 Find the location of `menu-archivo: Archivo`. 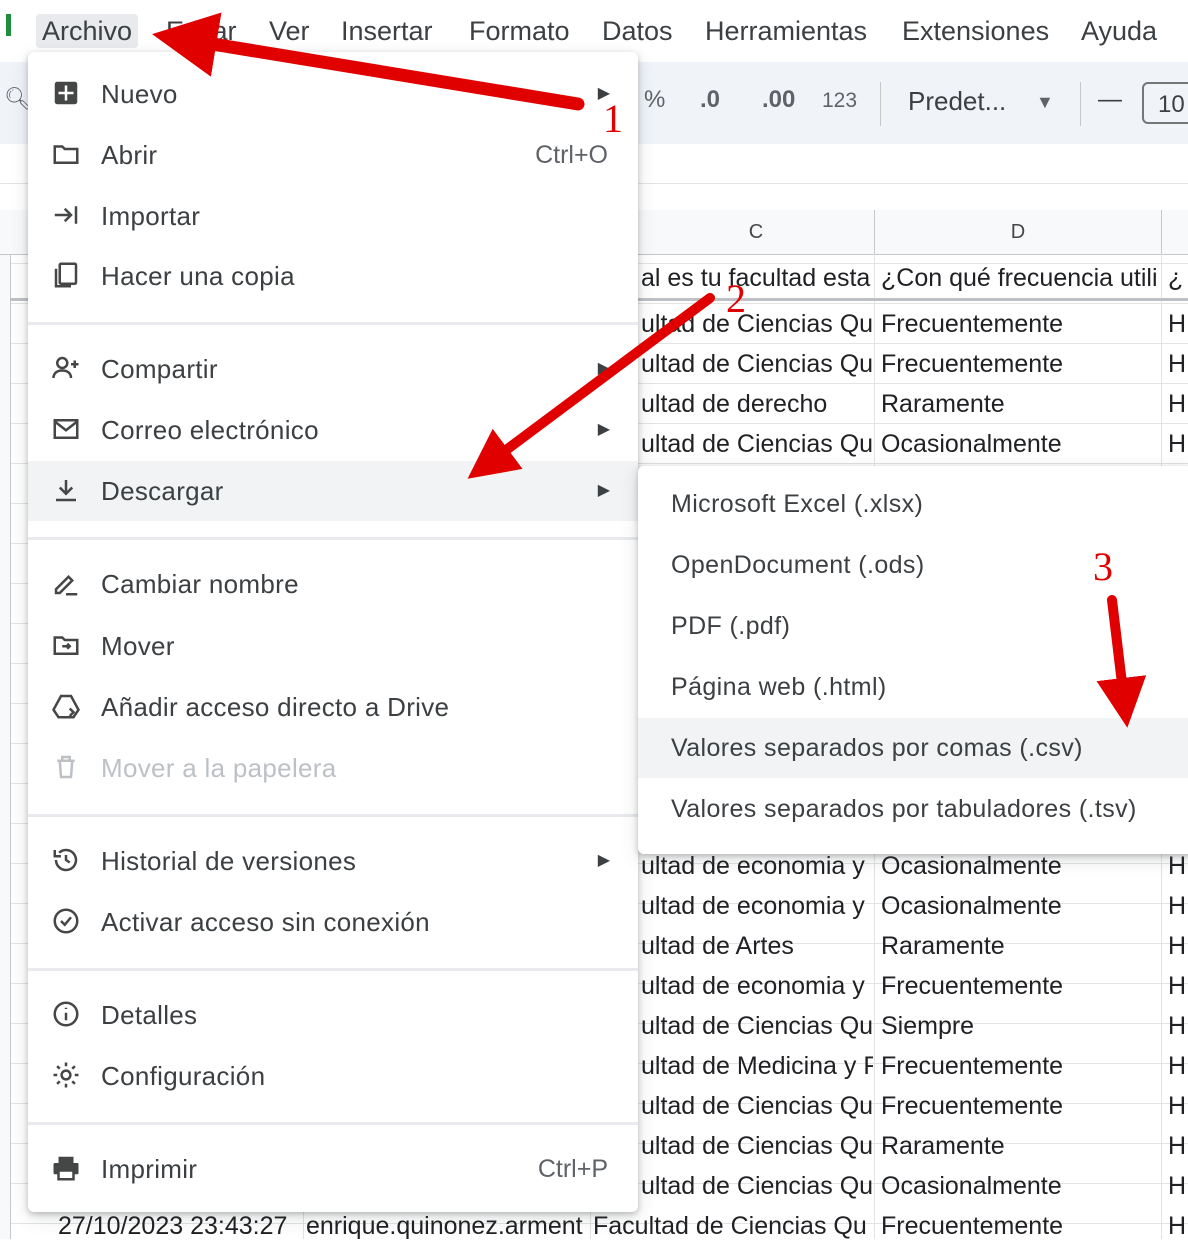

menu-archivo: Archivo is located at coordinates (87, 31).